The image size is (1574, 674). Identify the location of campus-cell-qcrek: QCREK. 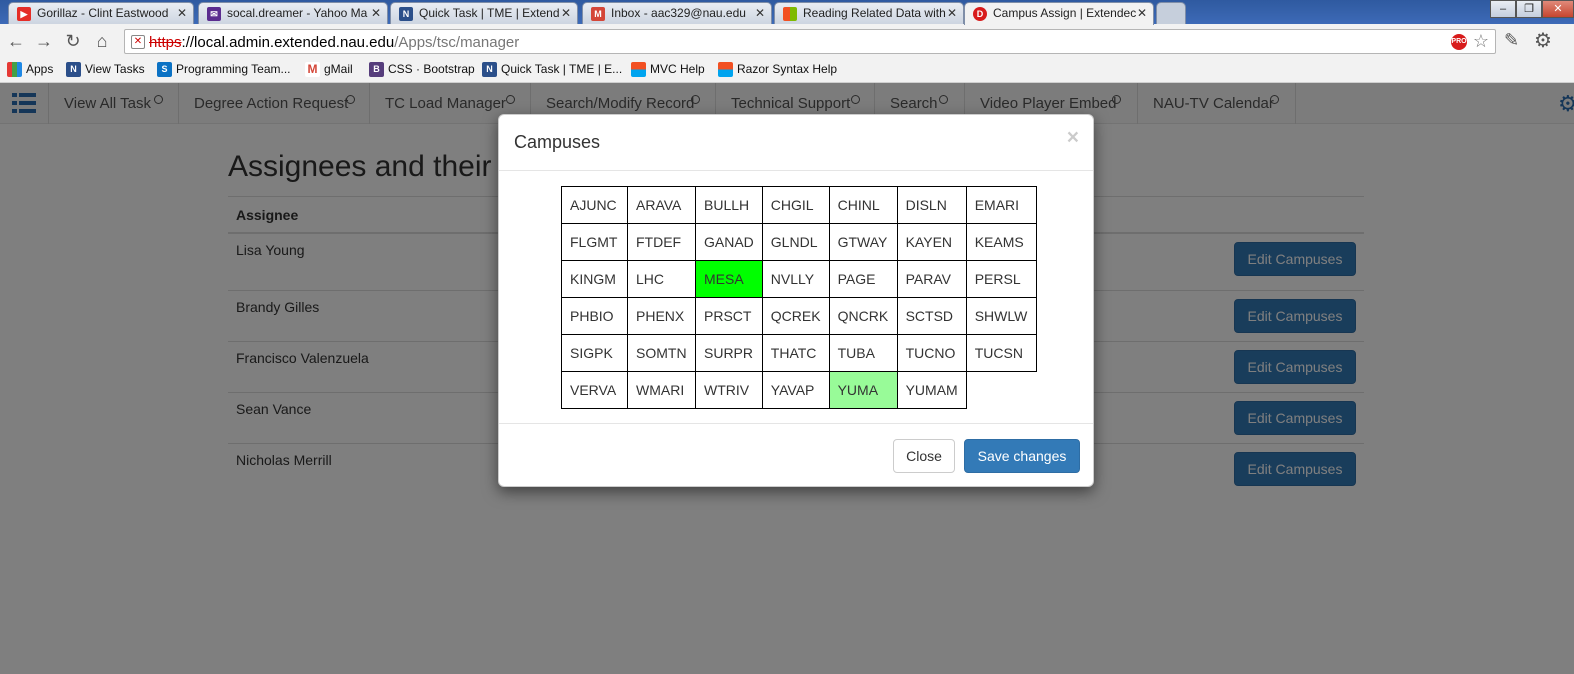
(795, 316).